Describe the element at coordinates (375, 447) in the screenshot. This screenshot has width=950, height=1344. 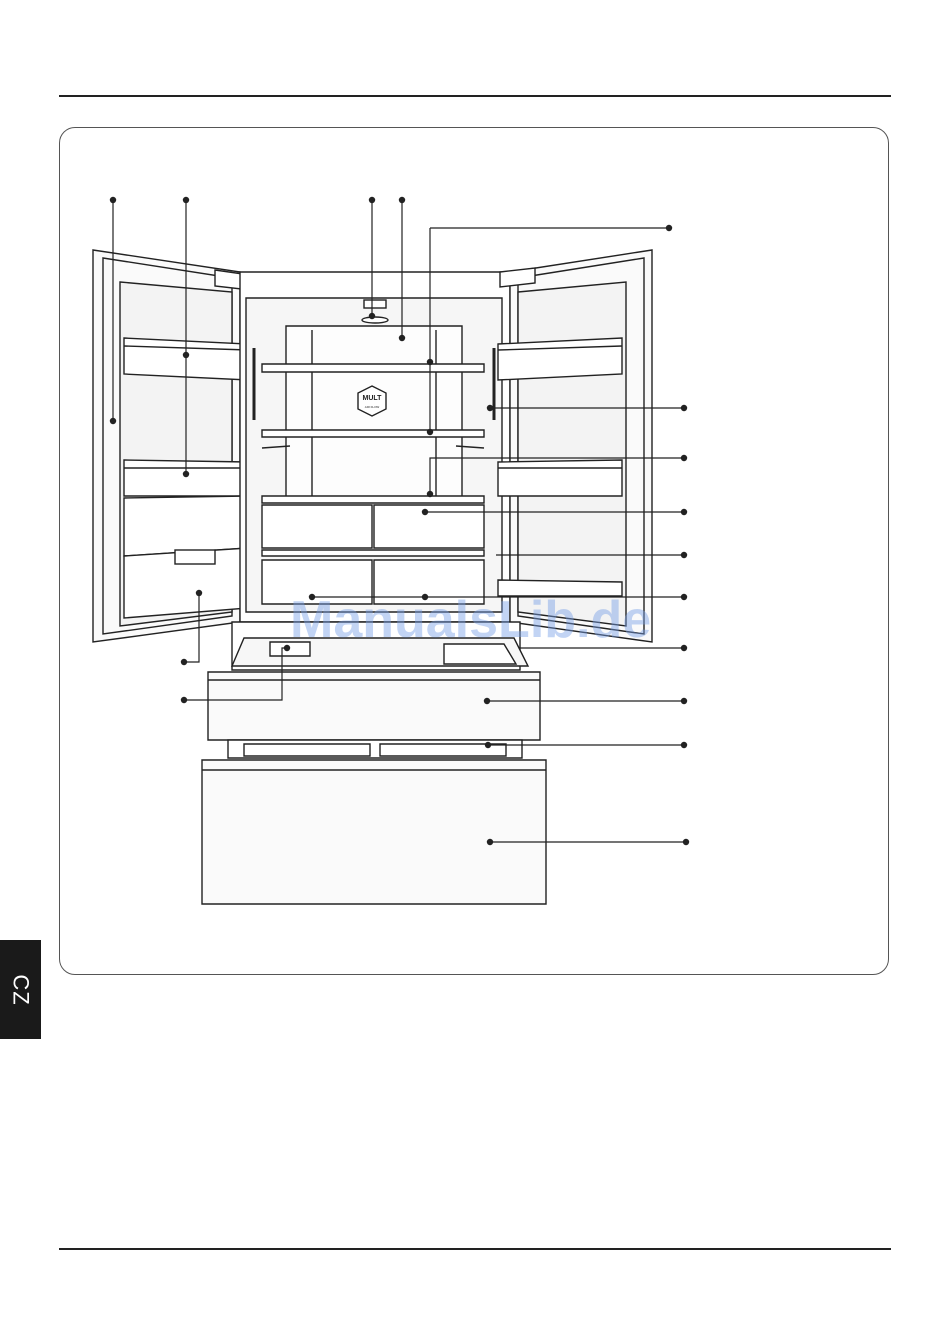
I see `fridge-cabinet: MULT AIR FLOW` at that location.